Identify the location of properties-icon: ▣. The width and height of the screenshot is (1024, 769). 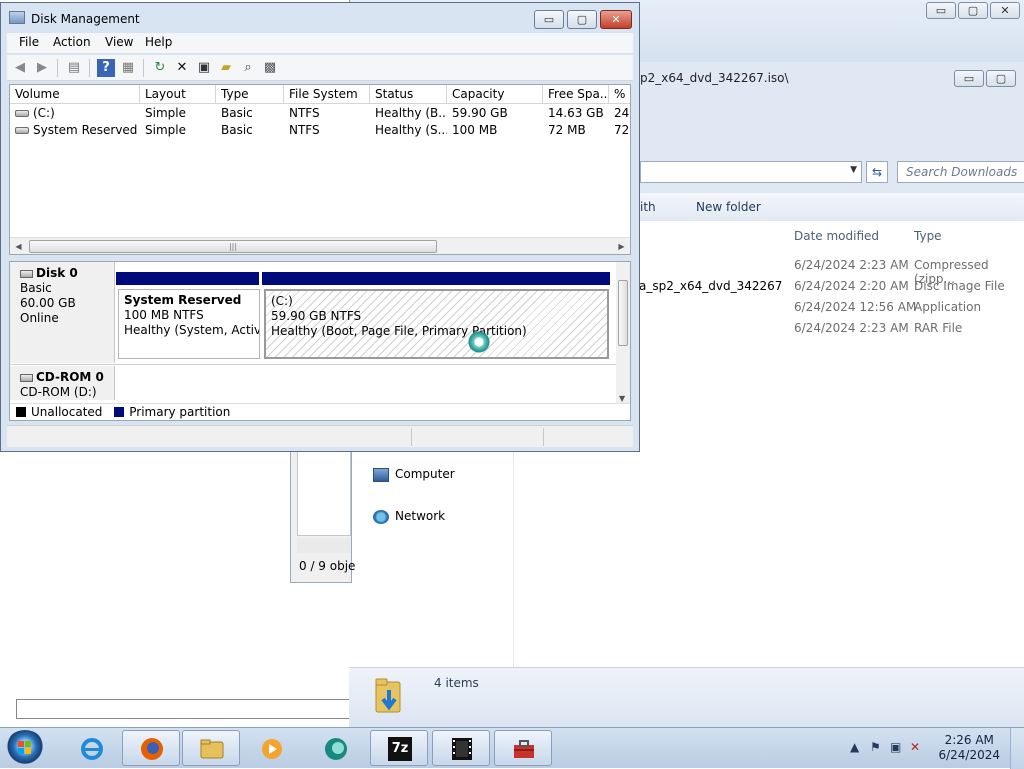
(204, 68).